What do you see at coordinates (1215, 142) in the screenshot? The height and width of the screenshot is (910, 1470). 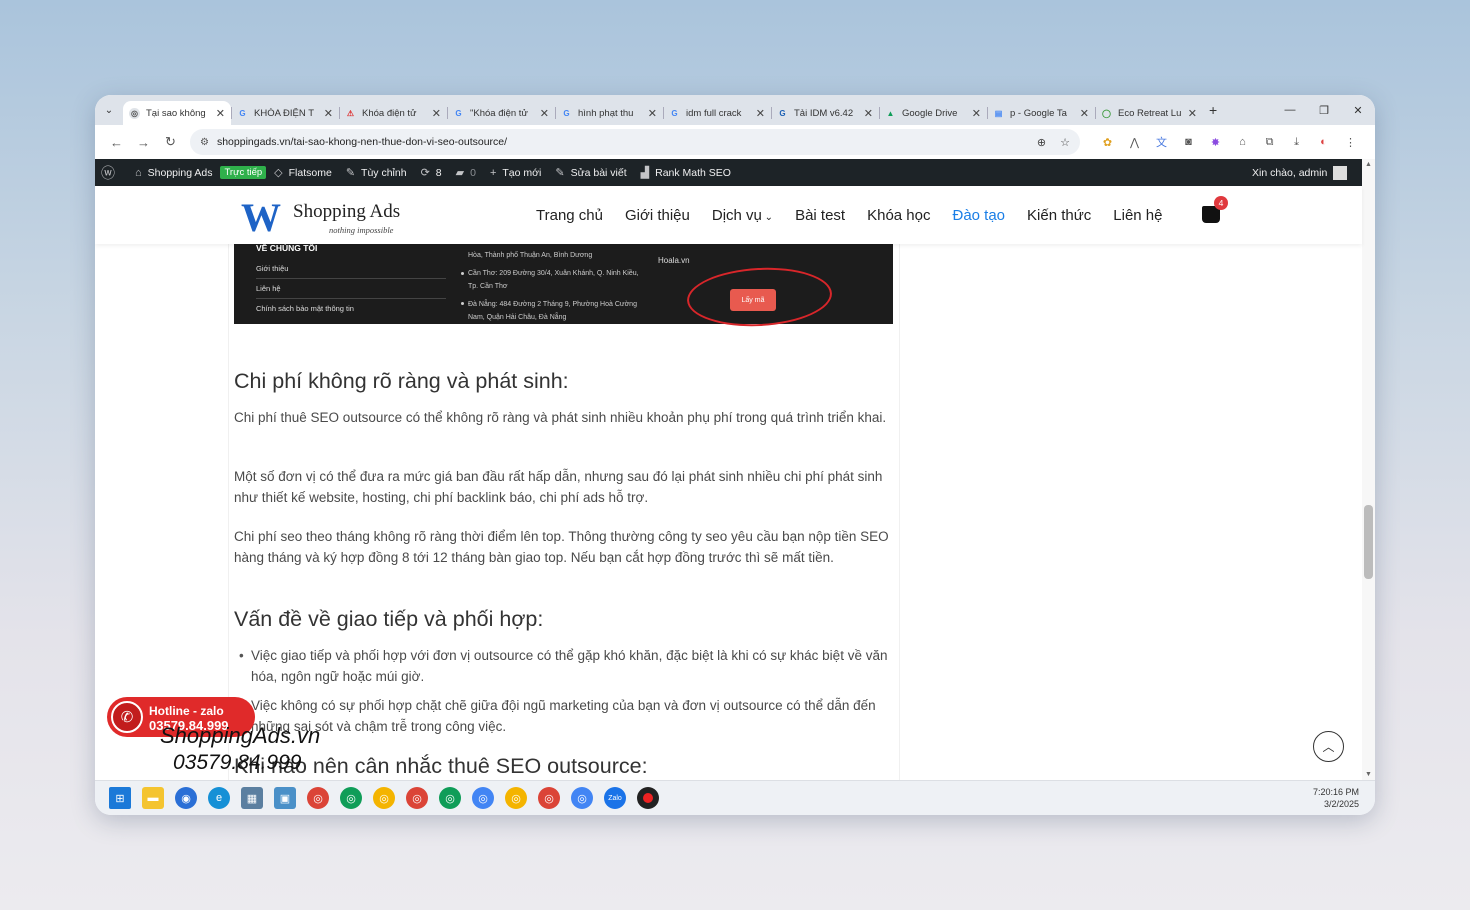 I see `extension-icon: ✸` at bounding box center [1215, 142].